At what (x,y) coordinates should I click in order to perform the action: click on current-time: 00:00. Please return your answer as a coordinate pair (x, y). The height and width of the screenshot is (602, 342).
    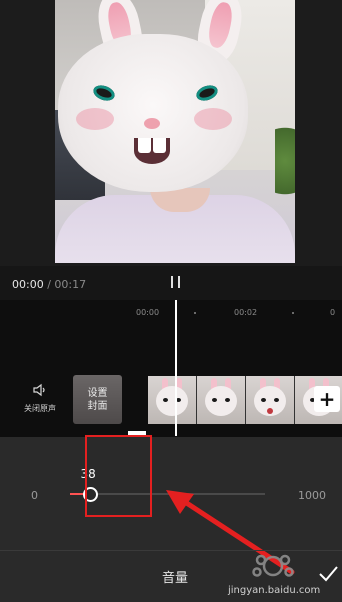
    Looking at the image, I should click on (28, 284).